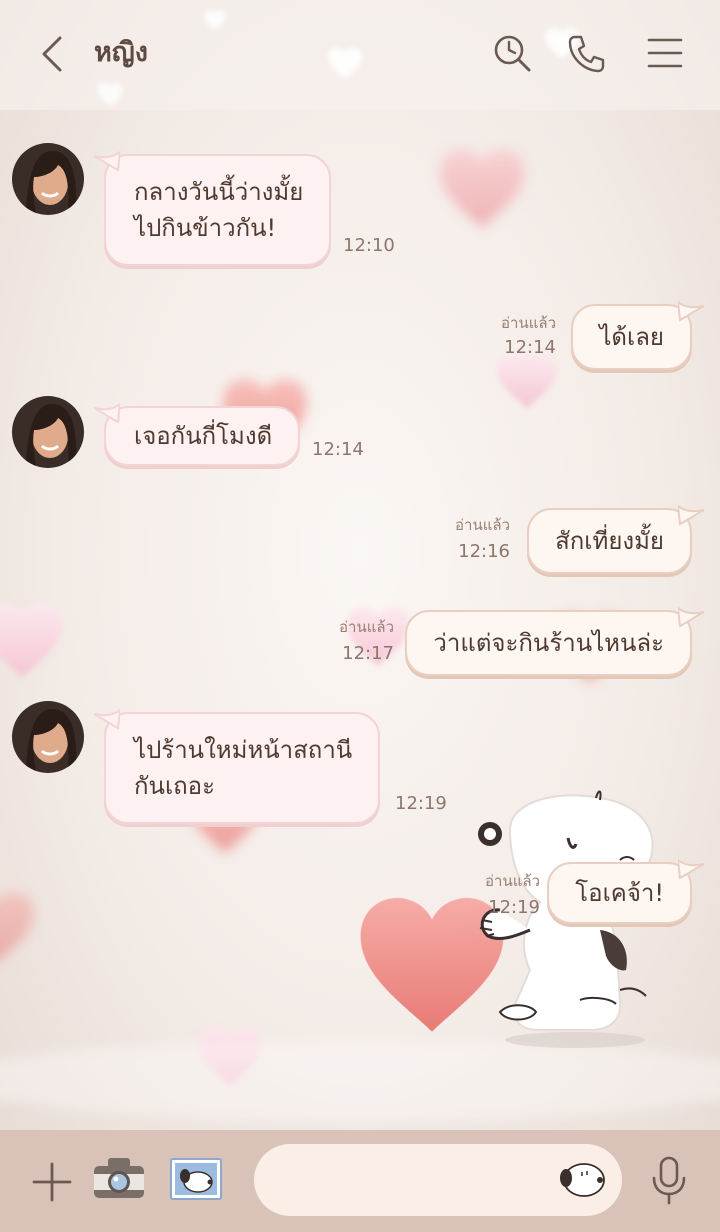 The width and height of the screenshot is (720, 1232). I want to click on message-line: กันเถอะ, so click(174, 786).